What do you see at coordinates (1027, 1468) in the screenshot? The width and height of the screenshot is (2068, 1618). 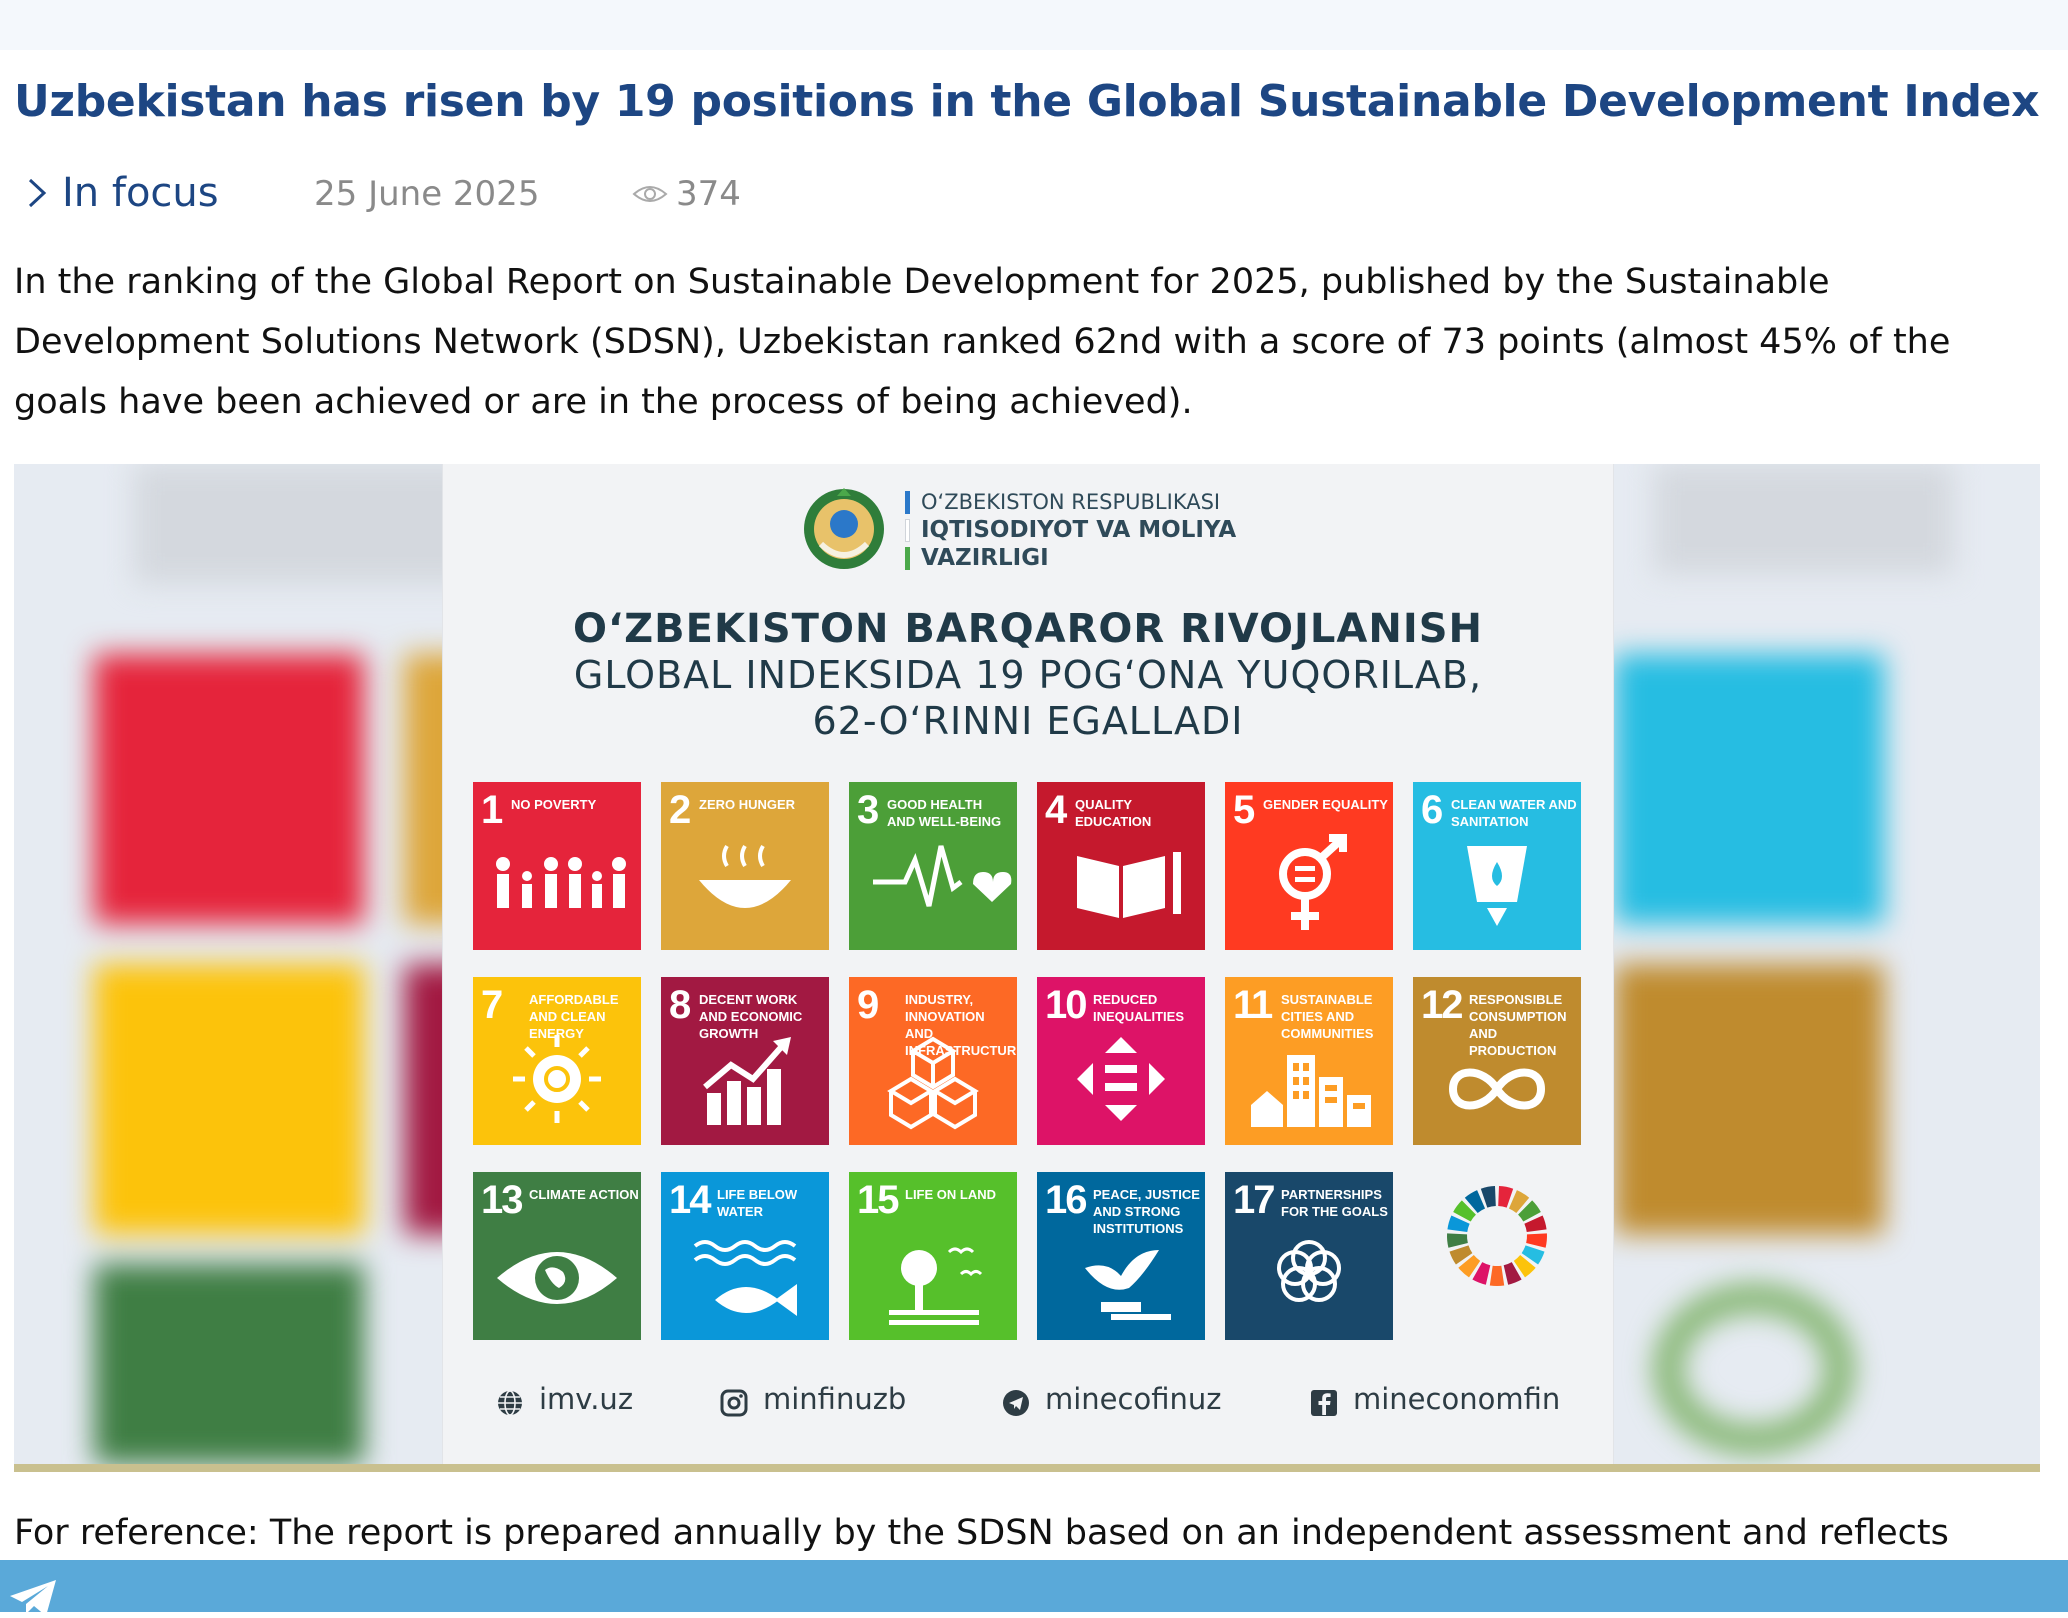 I see `image-bottom-rule` at bounding box center [1027, 1468].